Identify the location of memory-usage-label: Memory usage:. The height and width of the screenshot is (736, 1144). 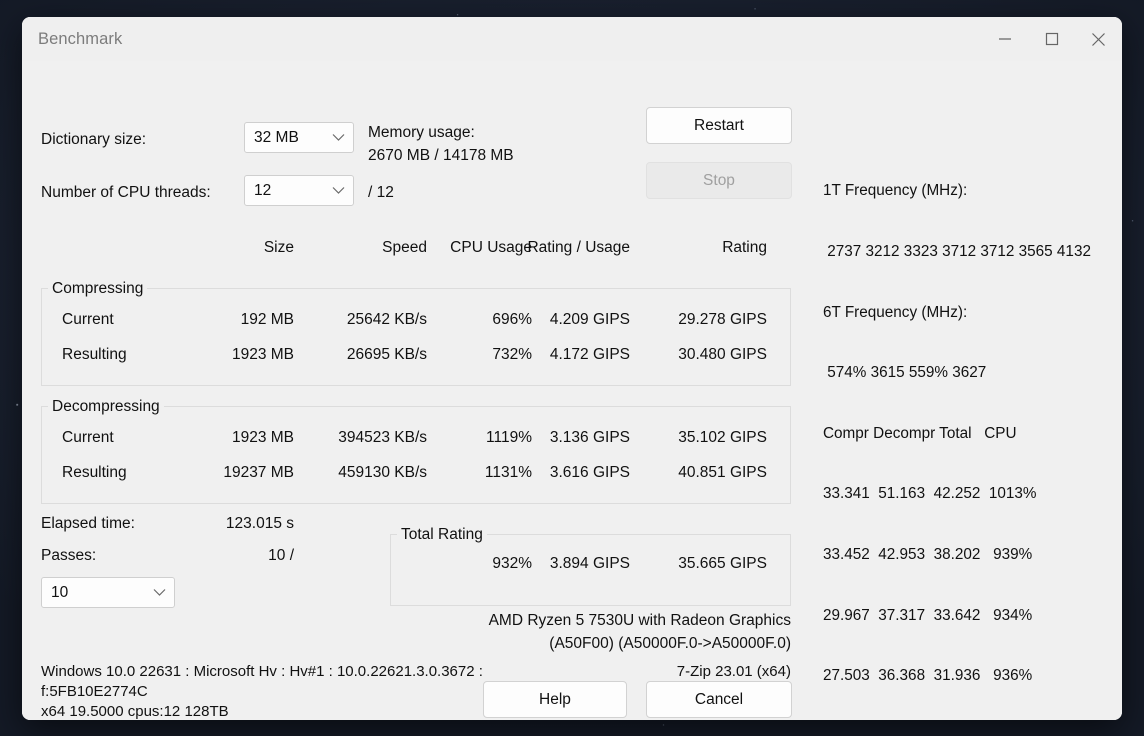
(421, 132).